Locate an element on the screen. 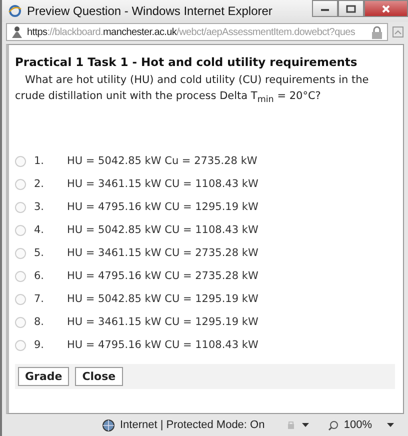  security-zone: Internet | Protected Mode: On is located at coordinates (193, 425).